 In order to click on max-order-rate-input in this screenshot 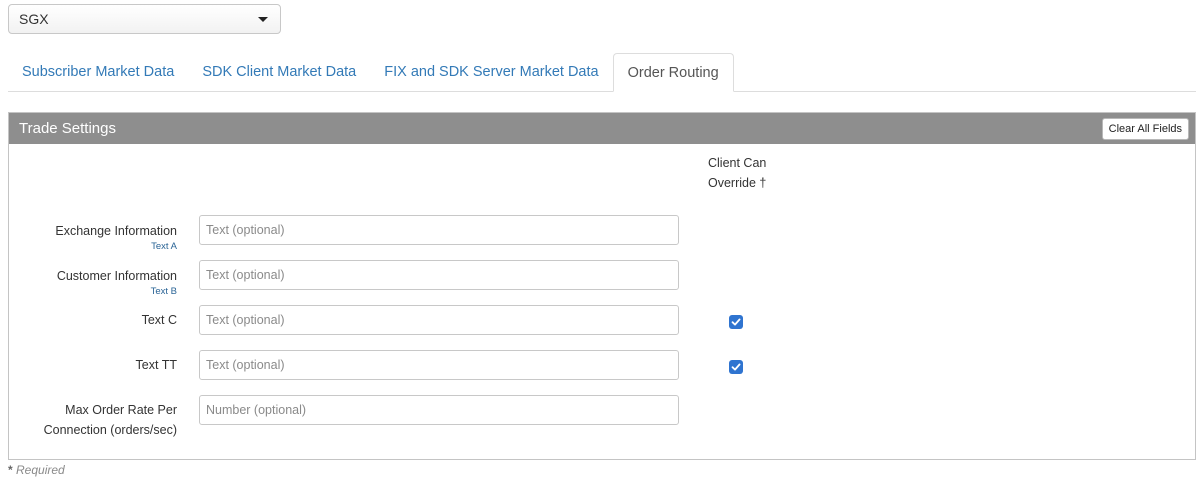, I will do `click(439, 410)`.